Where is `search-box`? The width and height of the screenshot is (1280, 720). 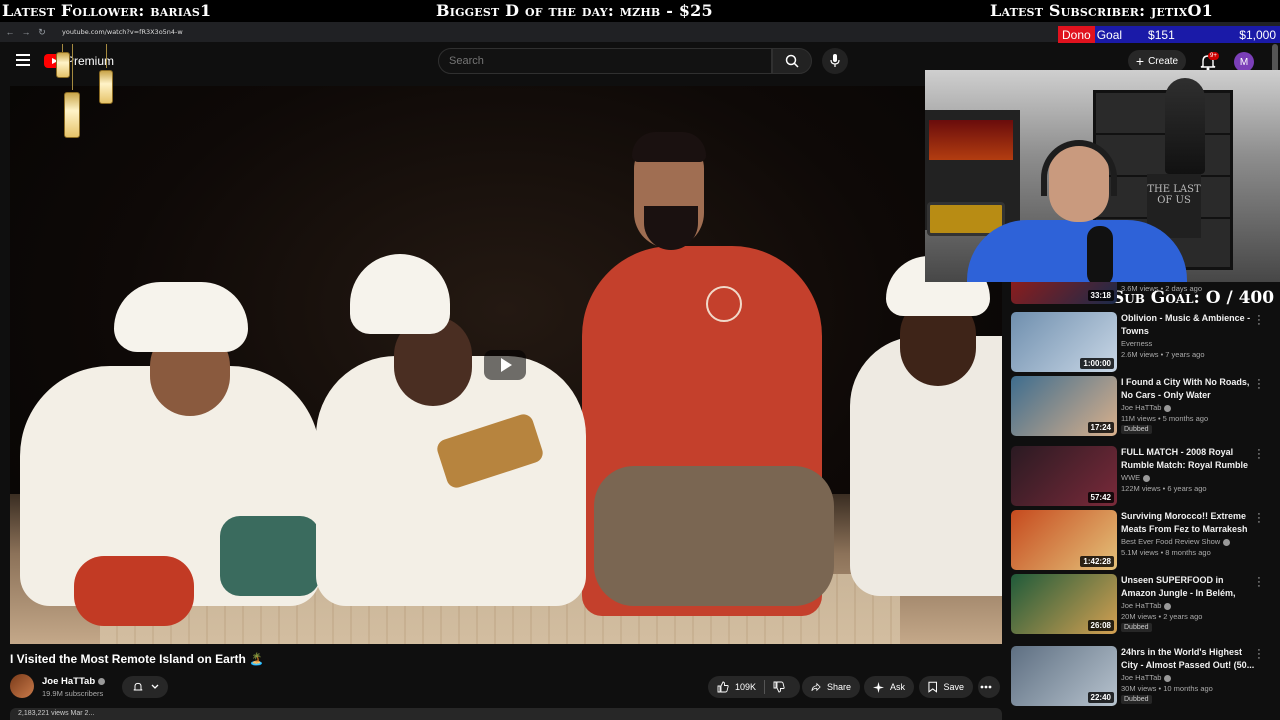 search-box is located at coordinates (605, 61).